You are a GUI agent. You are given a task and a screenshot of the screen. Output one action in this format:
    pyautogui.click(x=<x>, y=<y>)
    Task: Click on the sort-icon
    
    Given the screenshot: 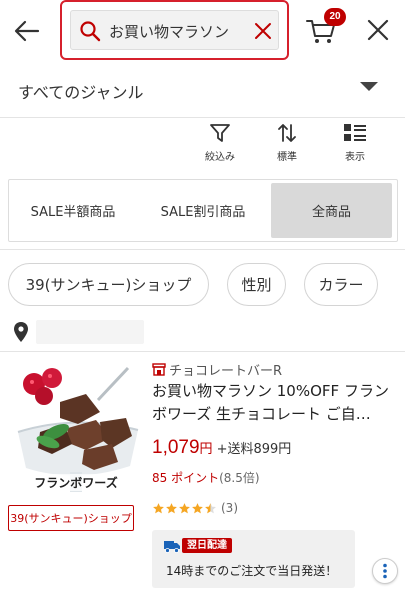 What is the action you would take?
    pyautogui.click(x=287, y=133)
    